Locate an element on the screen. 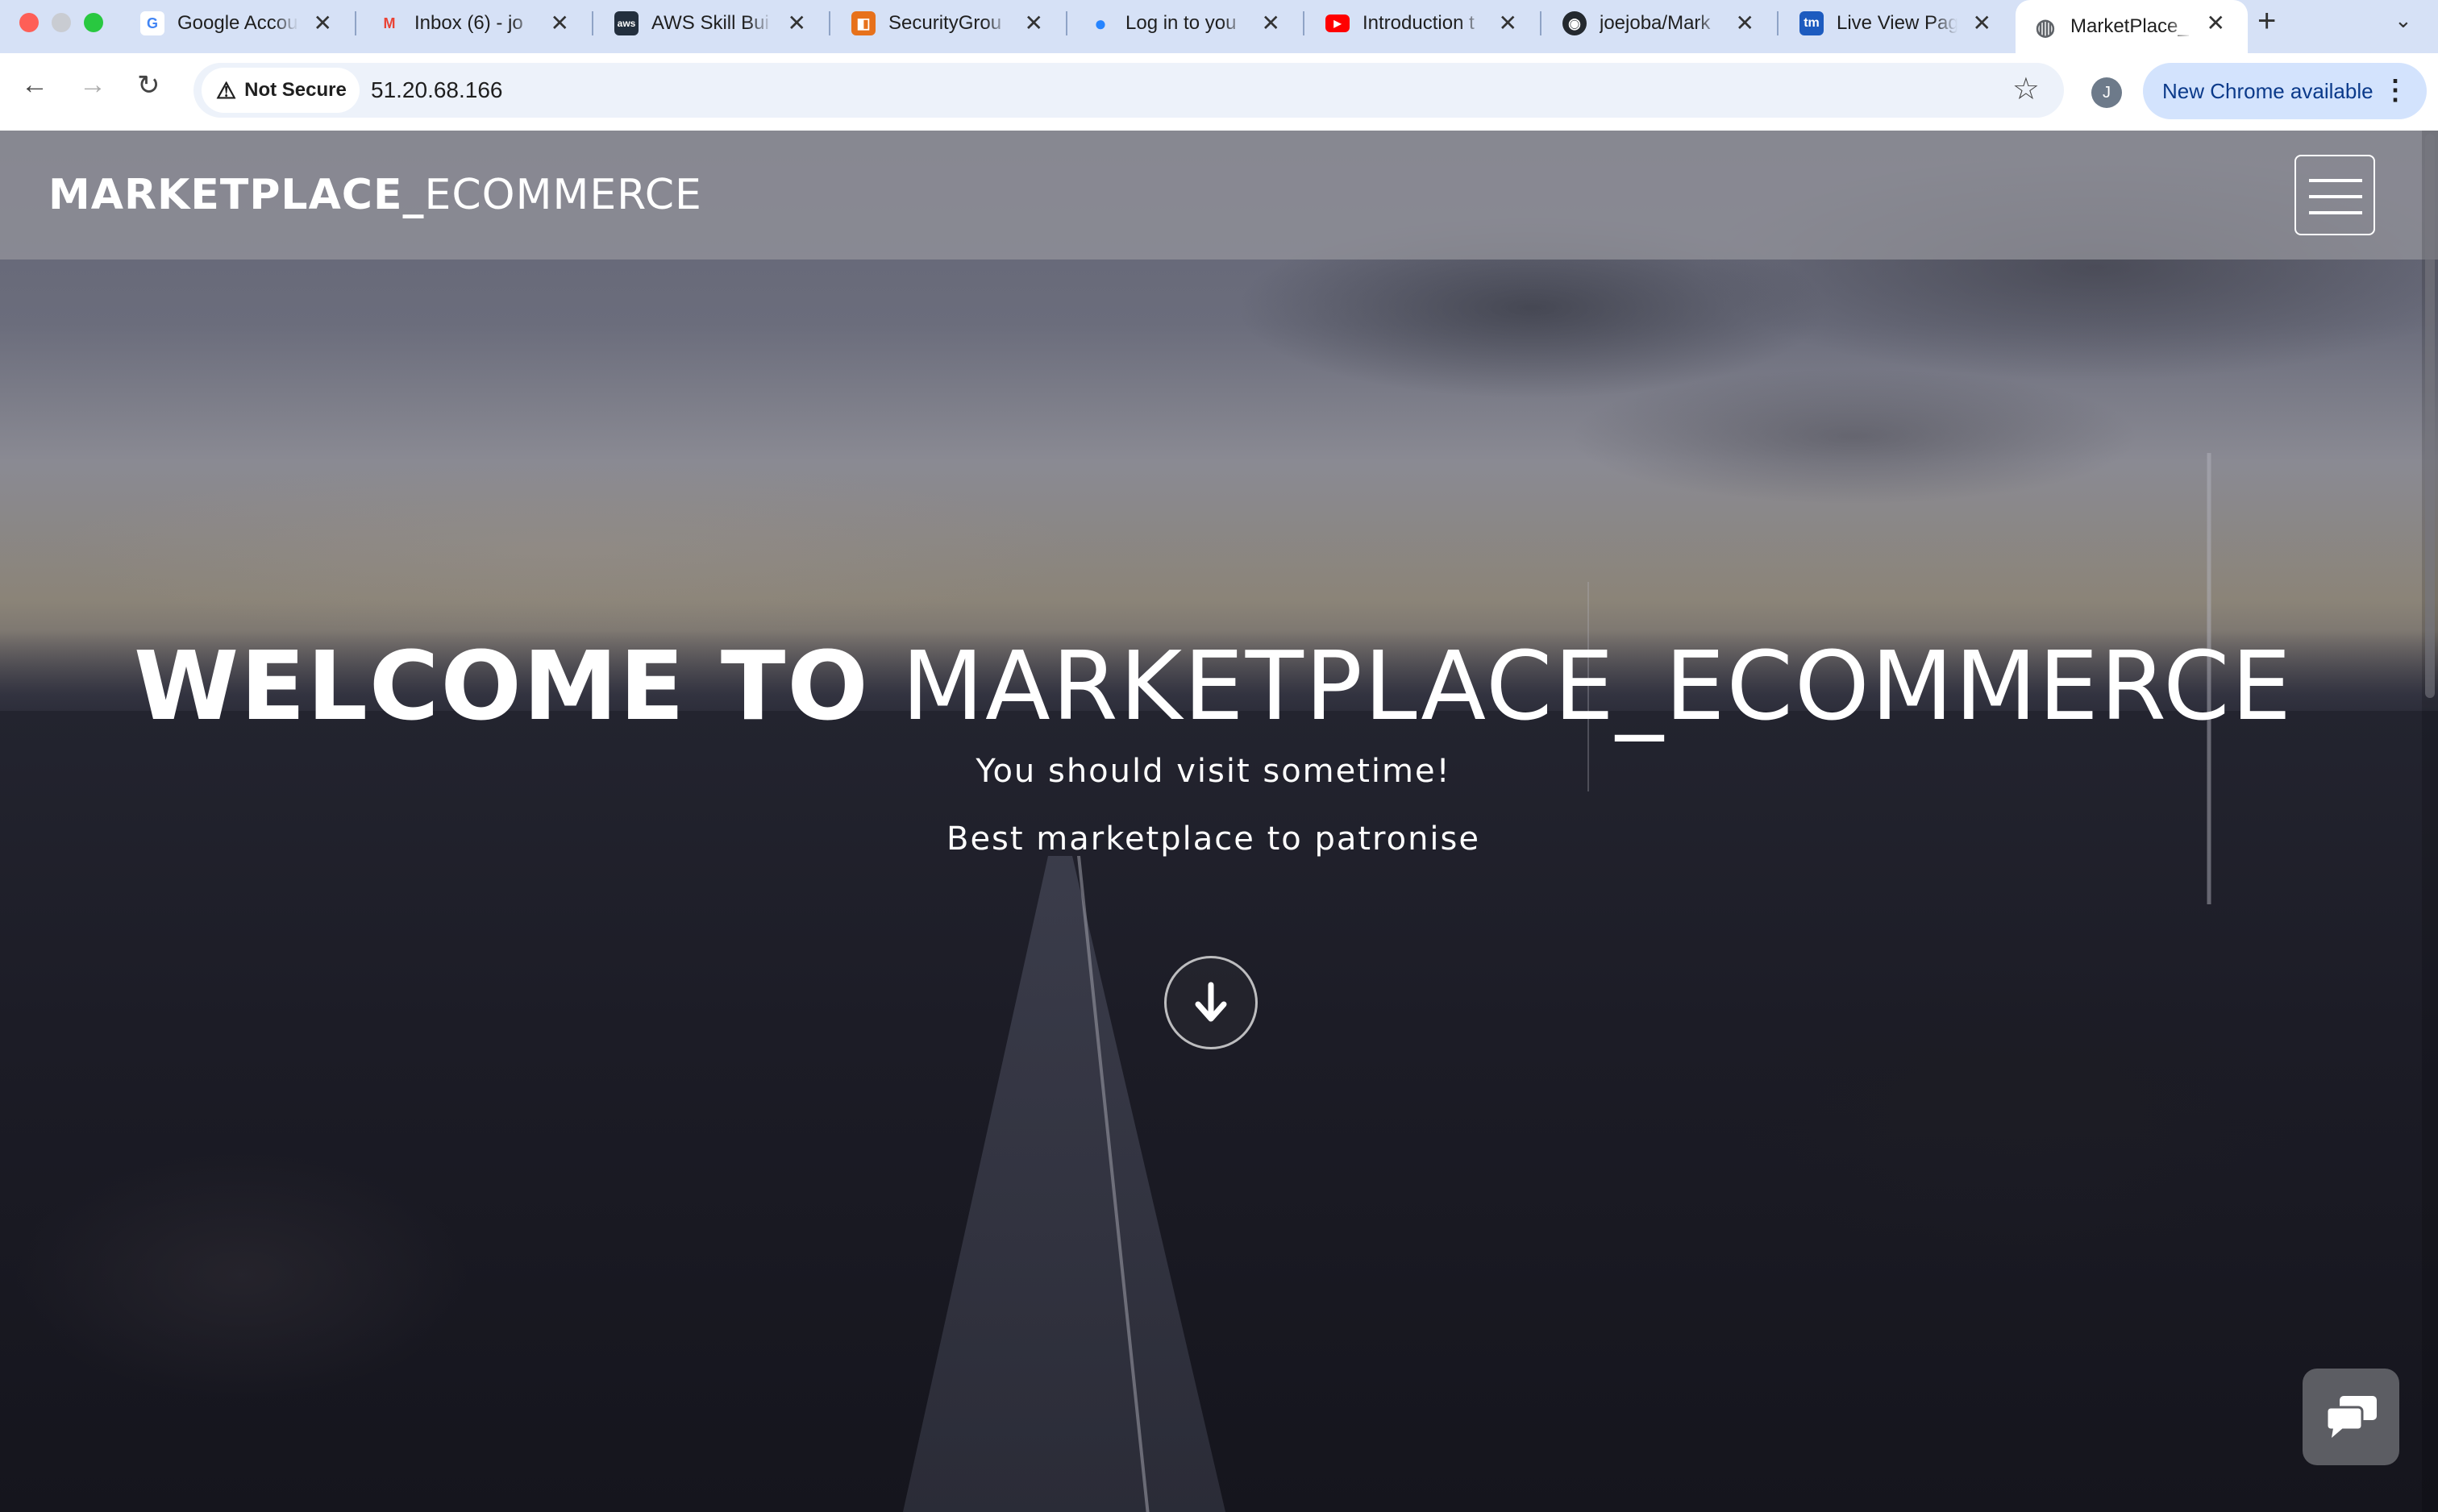 Image resolution: width=2438 pixels, height=1512 pixels. browser-tab: ▶ Introduction t ✕ is located at coordinates (1424, 23).